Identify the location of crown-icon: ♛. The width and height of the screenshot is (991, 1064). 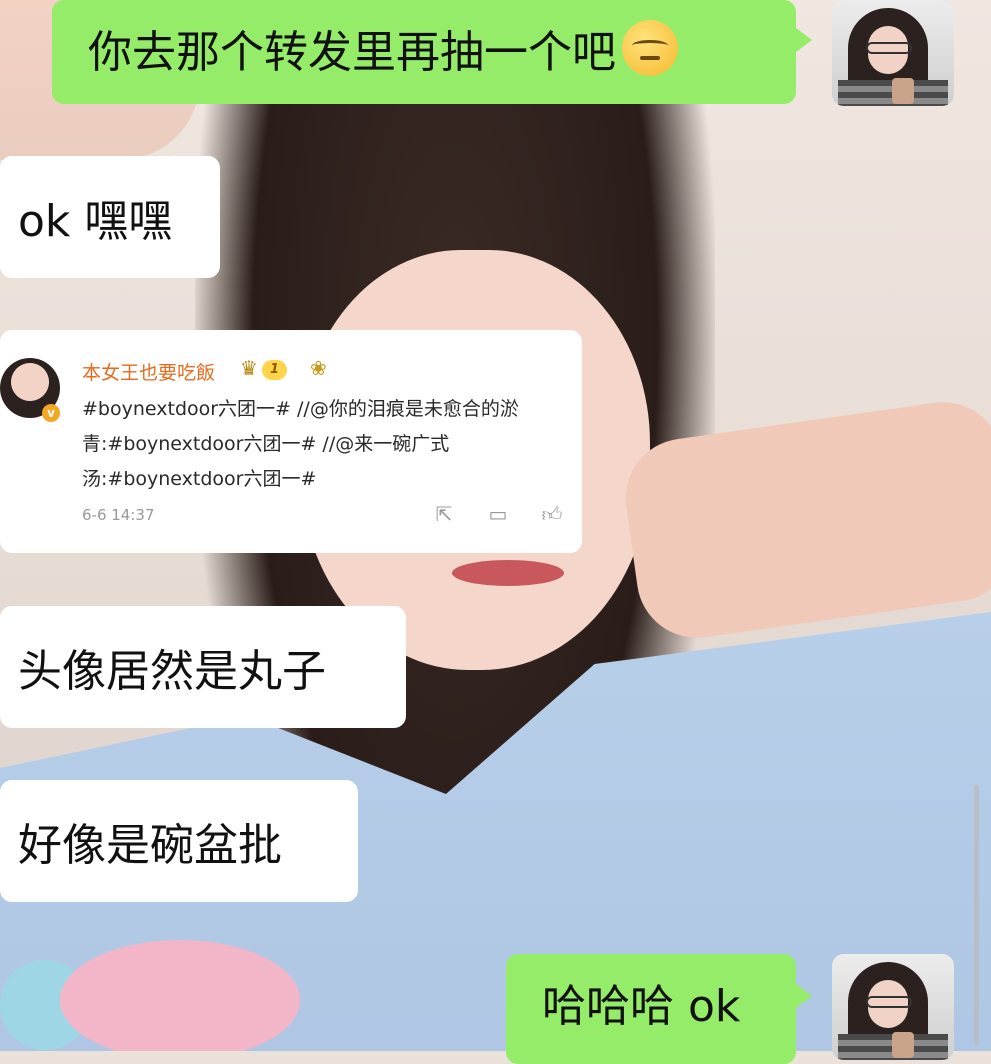
(249, 368).